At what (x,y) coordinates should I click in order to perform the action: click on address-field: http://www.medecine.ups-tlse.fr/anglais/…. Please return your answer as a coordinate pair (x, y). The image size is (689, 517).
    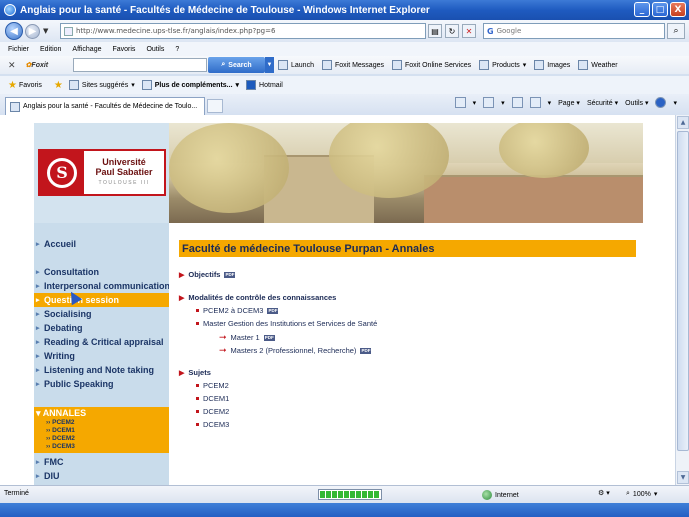
    Looking at the image, I should click on (243, 31).